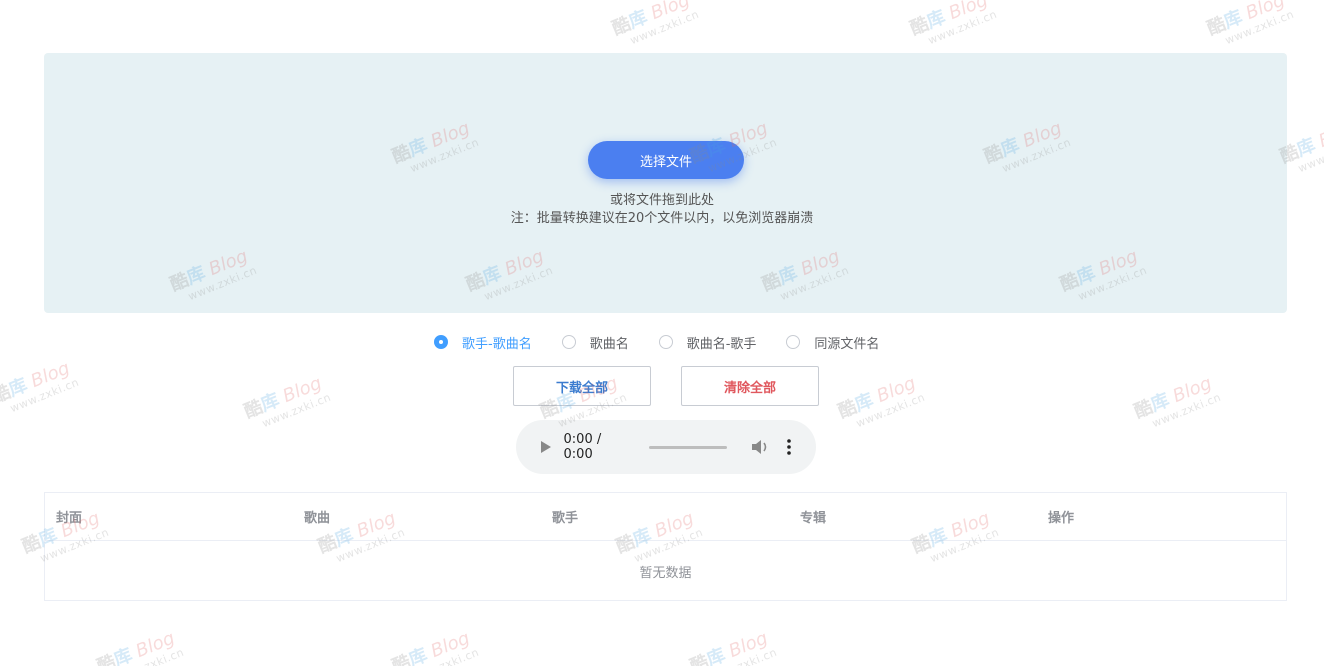 The width and height of the screenshot is (1324, 666). I want to click on table-header: 封面 歌曲 歌手 专辑 操作, so click(665, 517).